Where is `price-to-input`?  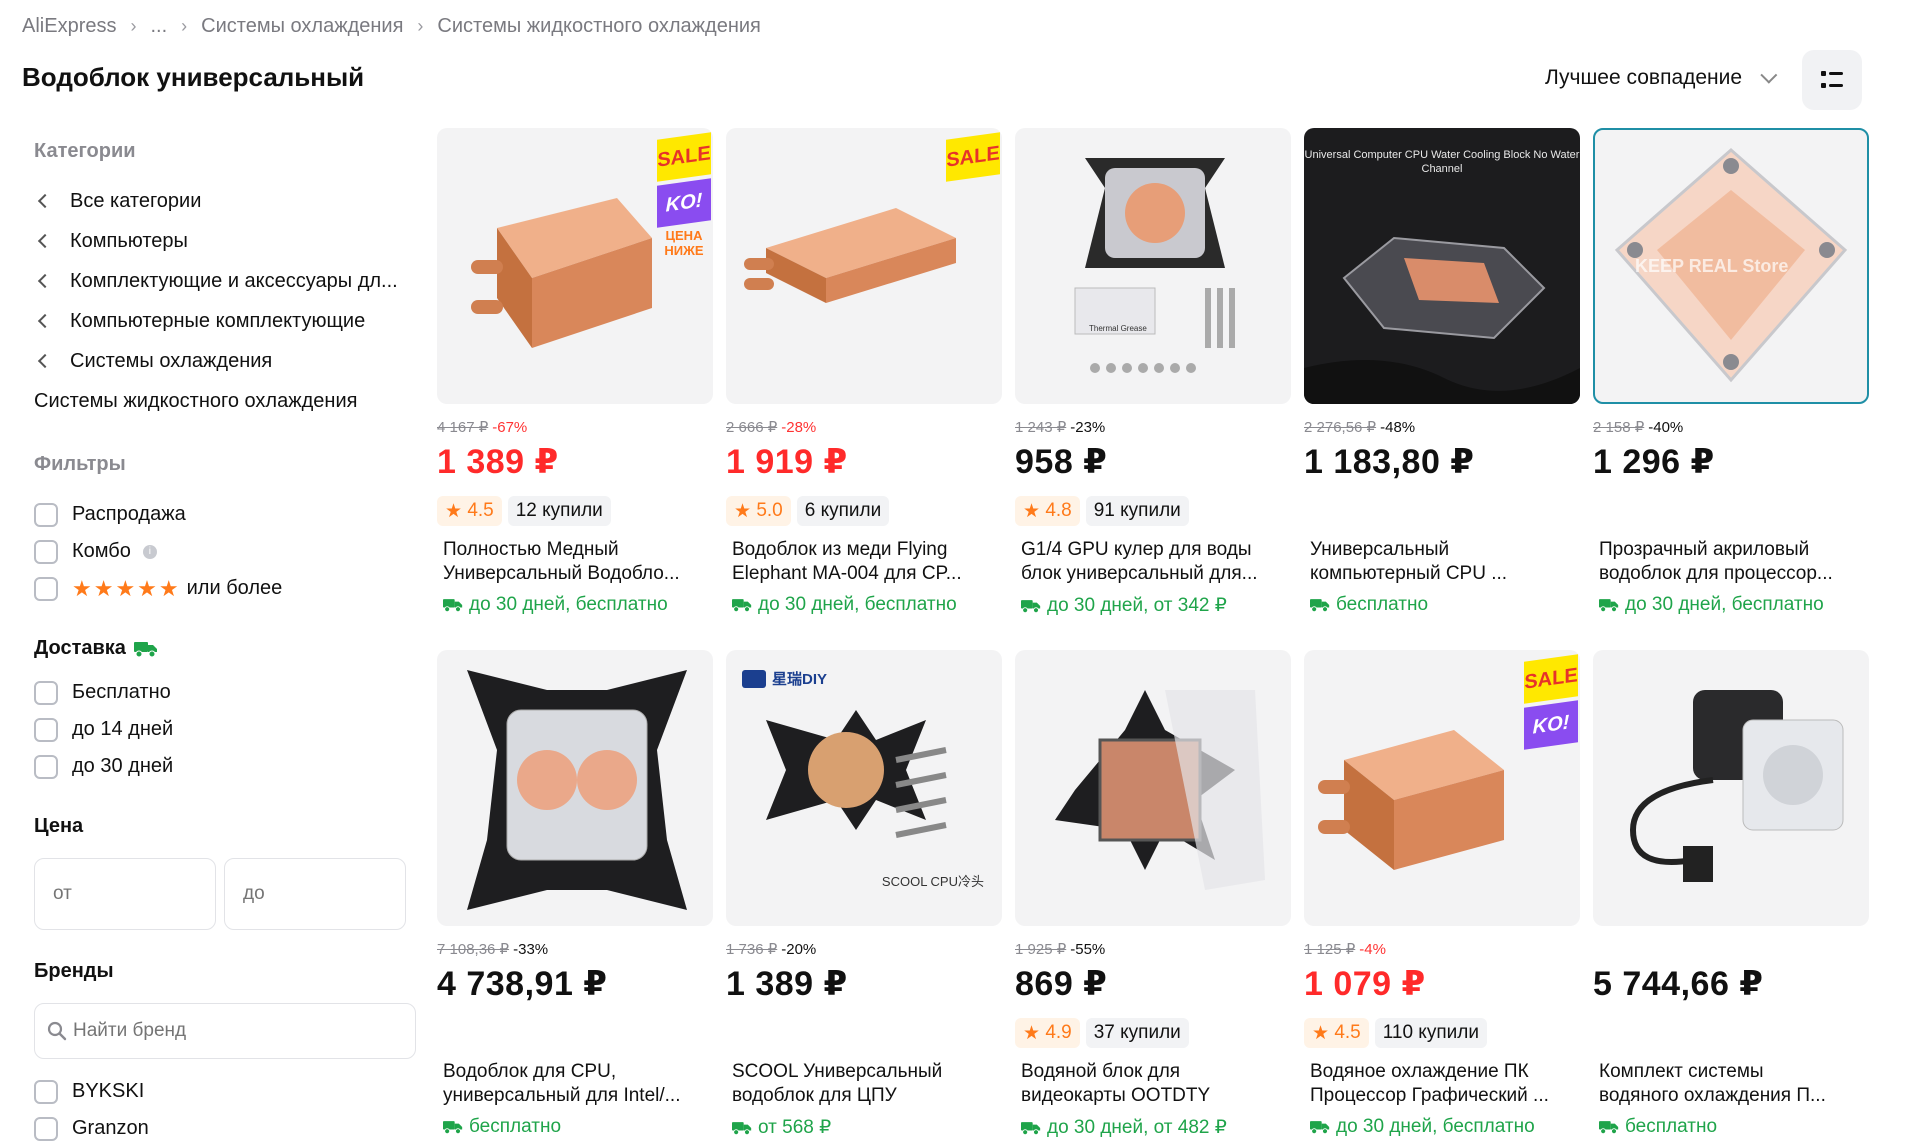 price-to-input is located at coordinates (315, 894).